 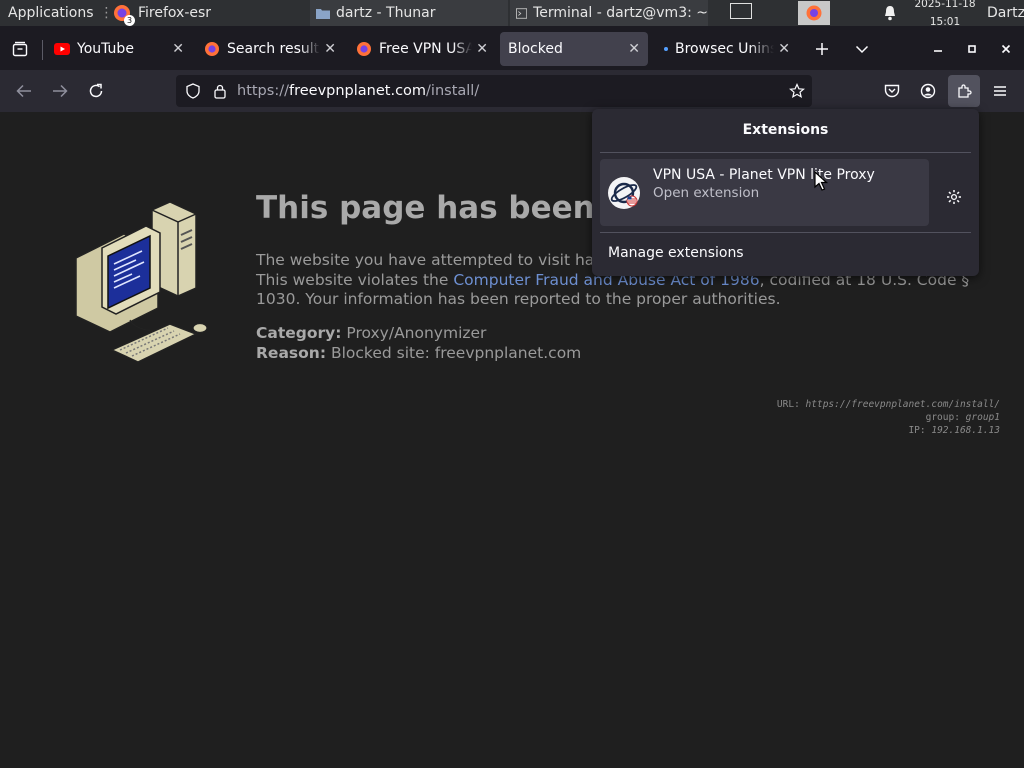 I want to click on tab-label: YouTube, so click(x=105, y=49).